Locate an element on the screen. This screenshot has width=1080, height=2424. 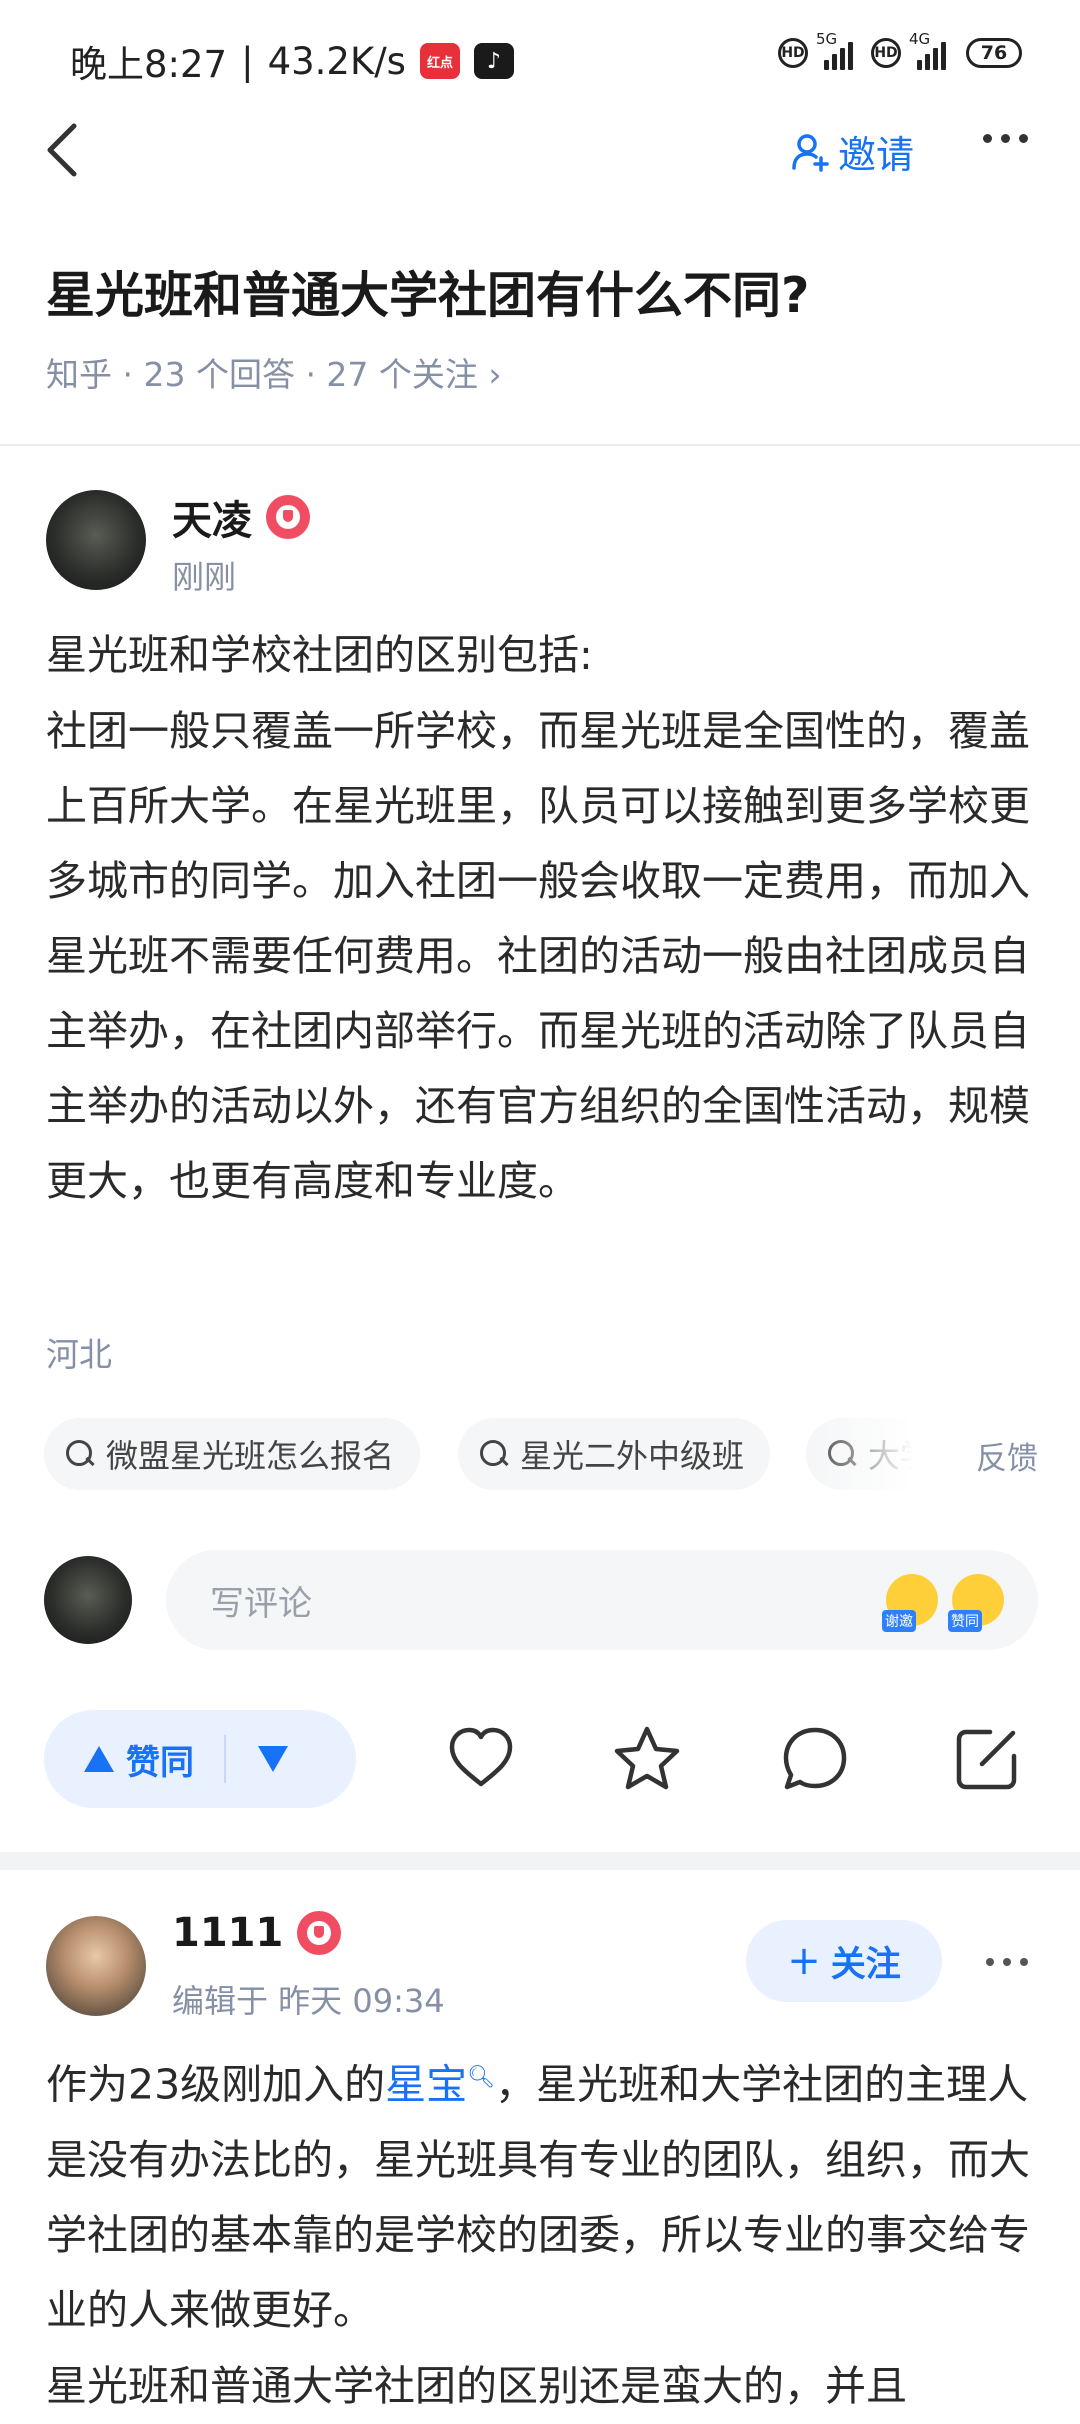
upvote-arrow-icon is located at coordinates (99, 1759).